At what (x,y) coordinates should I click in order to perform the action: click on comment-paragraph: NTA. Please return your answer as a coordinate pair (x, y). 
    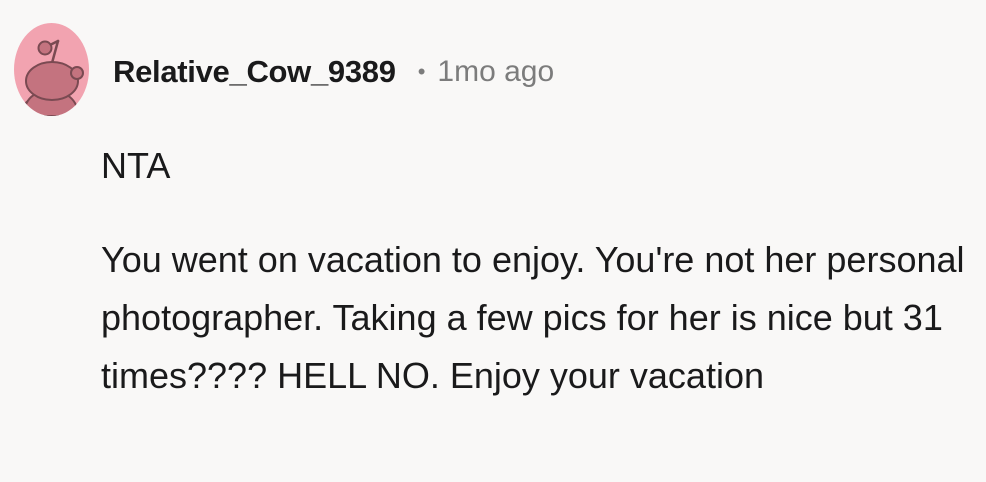
    Looking at the image, I should click on (136, 165).